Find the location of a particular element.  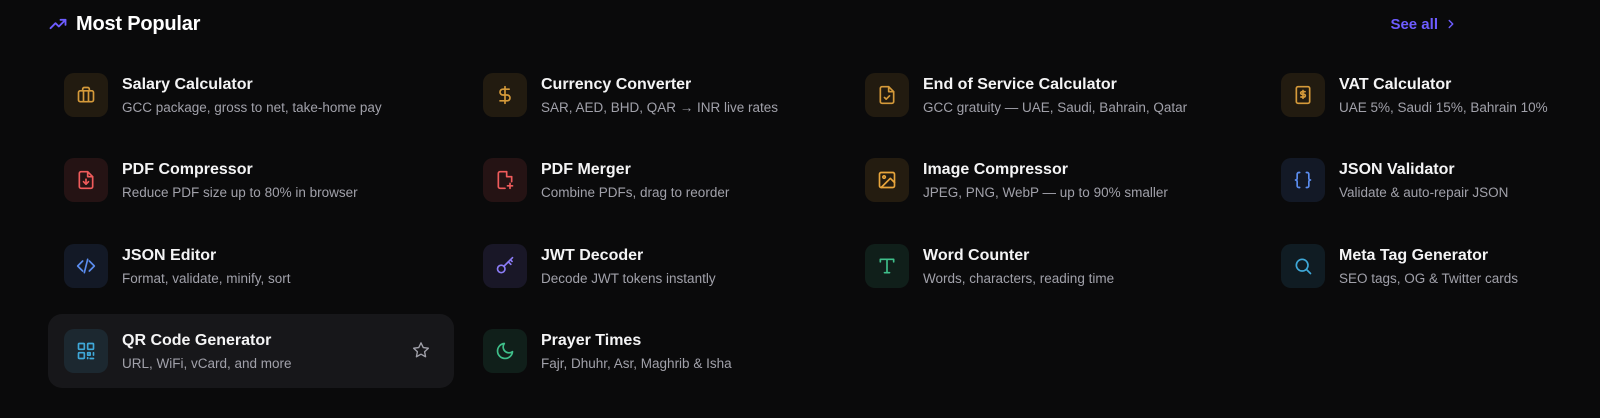

tool-description: Validate & auto-repair JSON is located at coordinates (1424, 192).